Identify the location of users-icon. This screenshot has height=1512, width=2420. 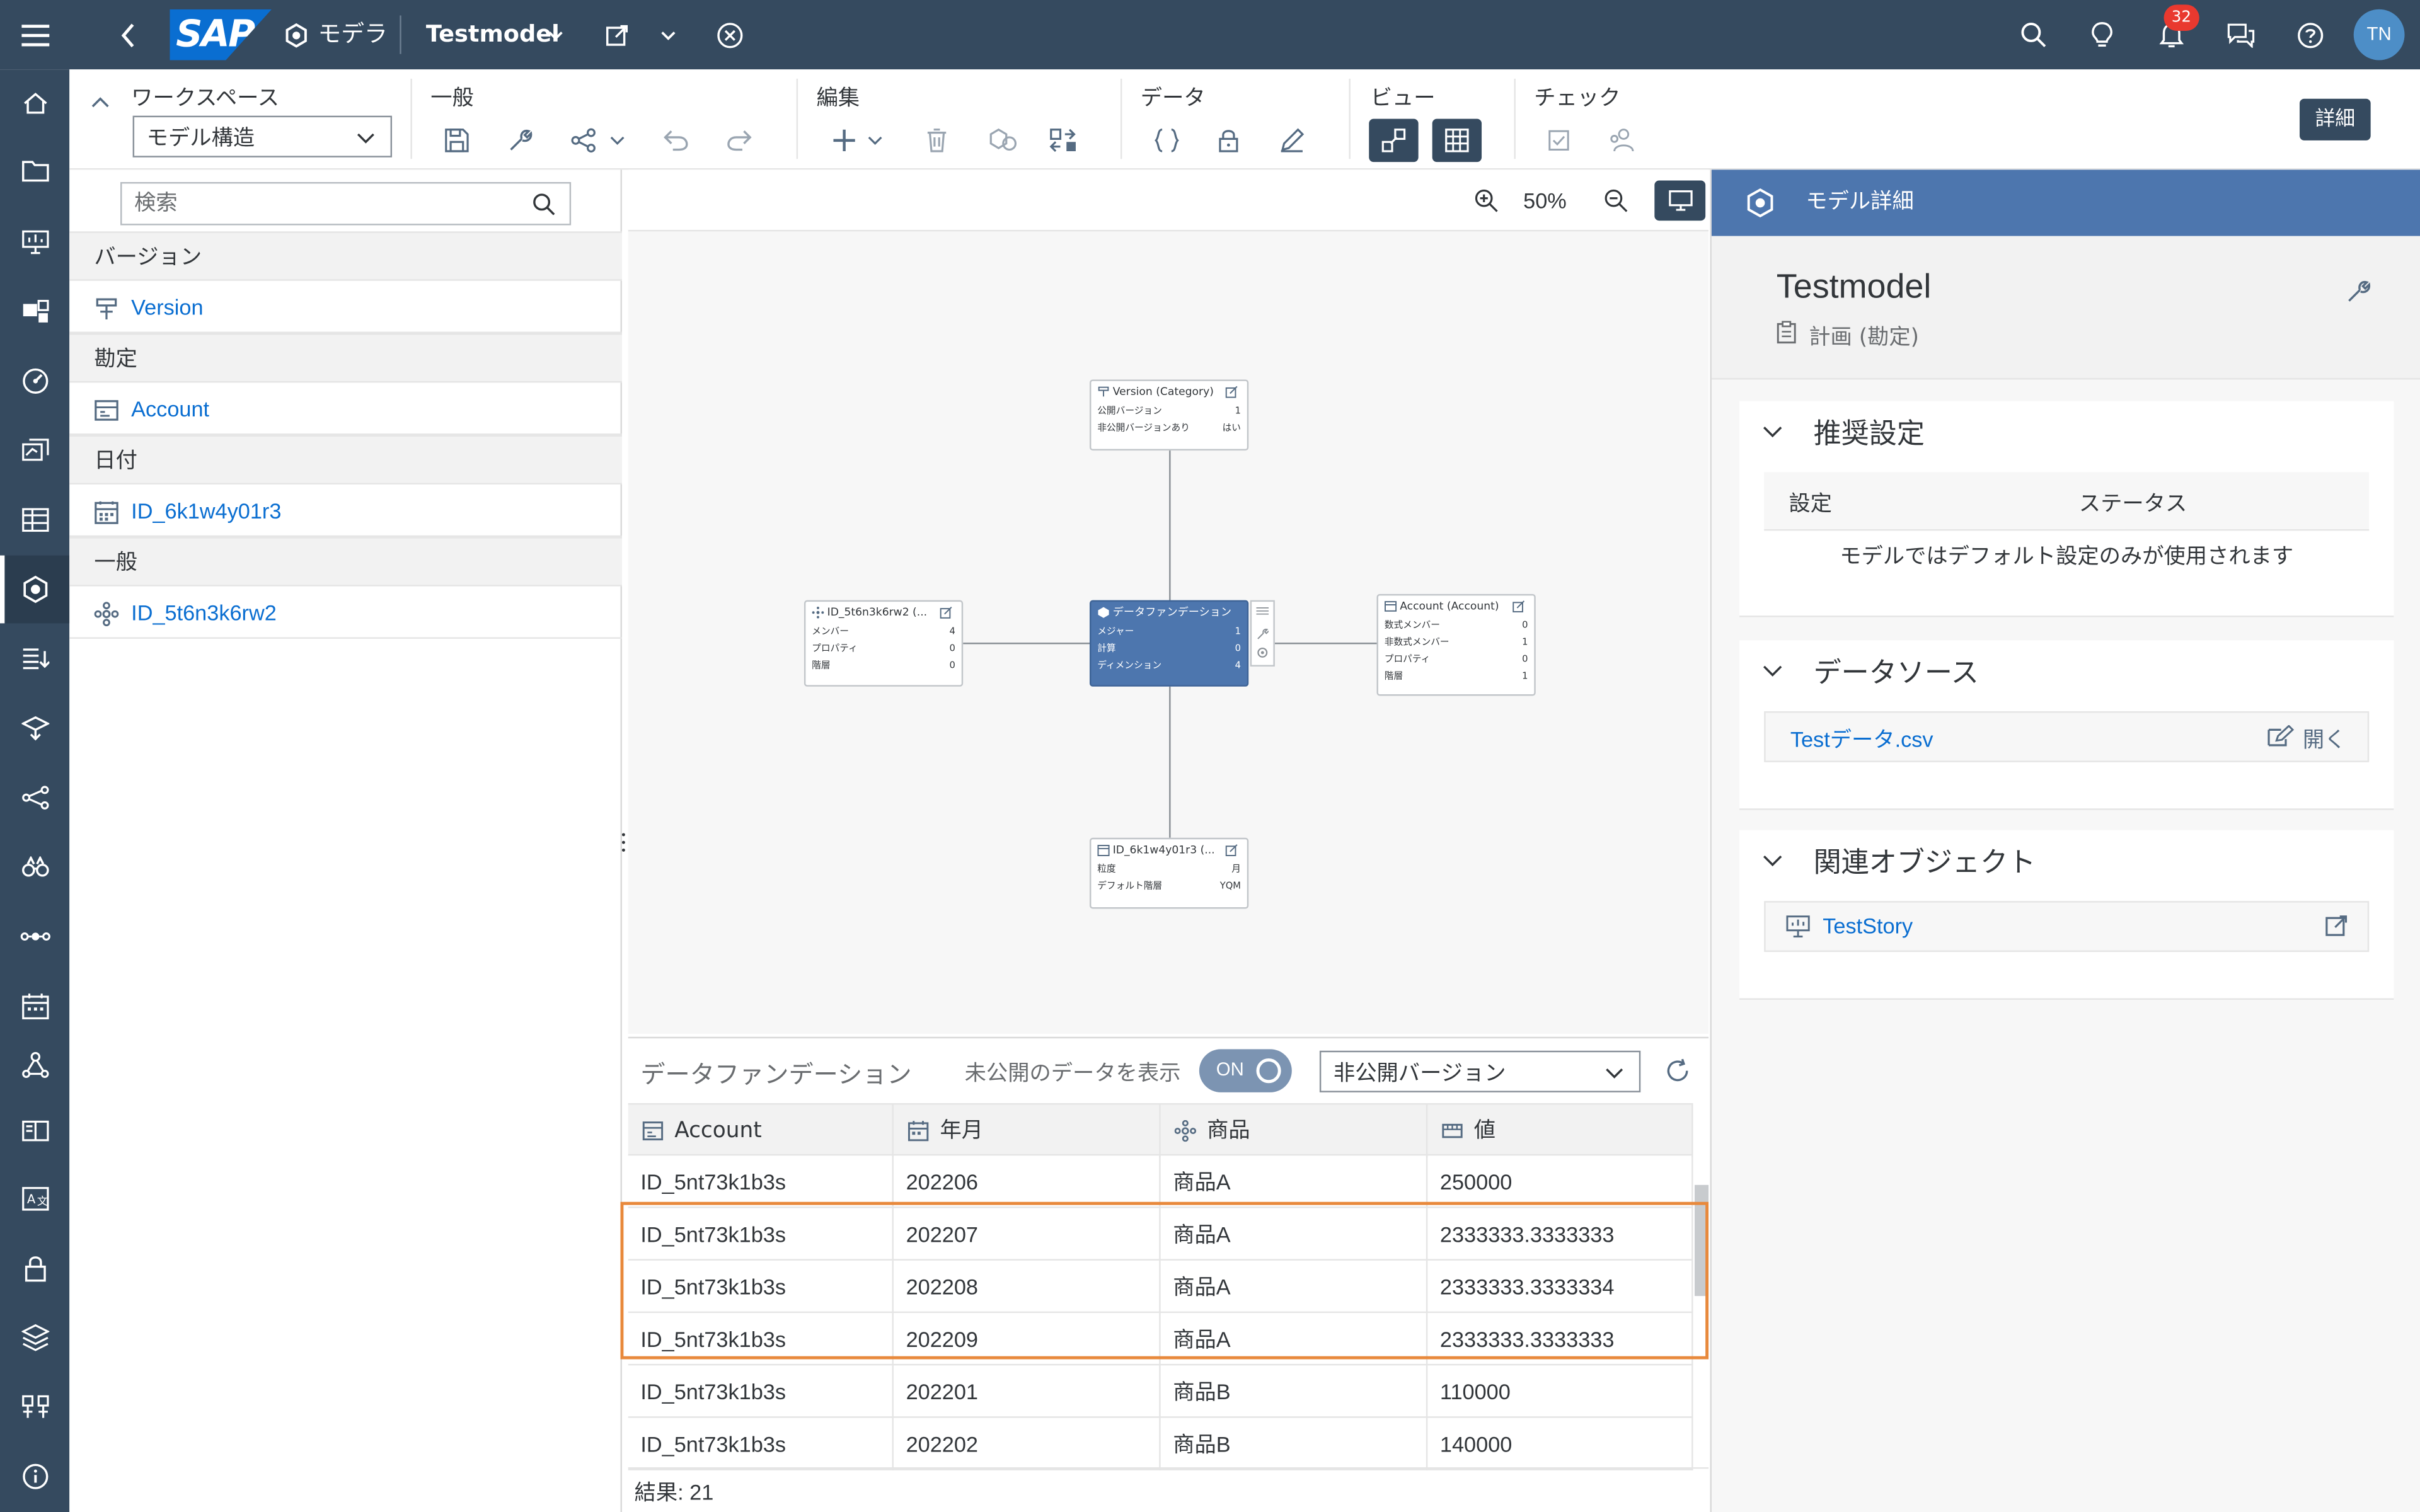
(1622, 141).